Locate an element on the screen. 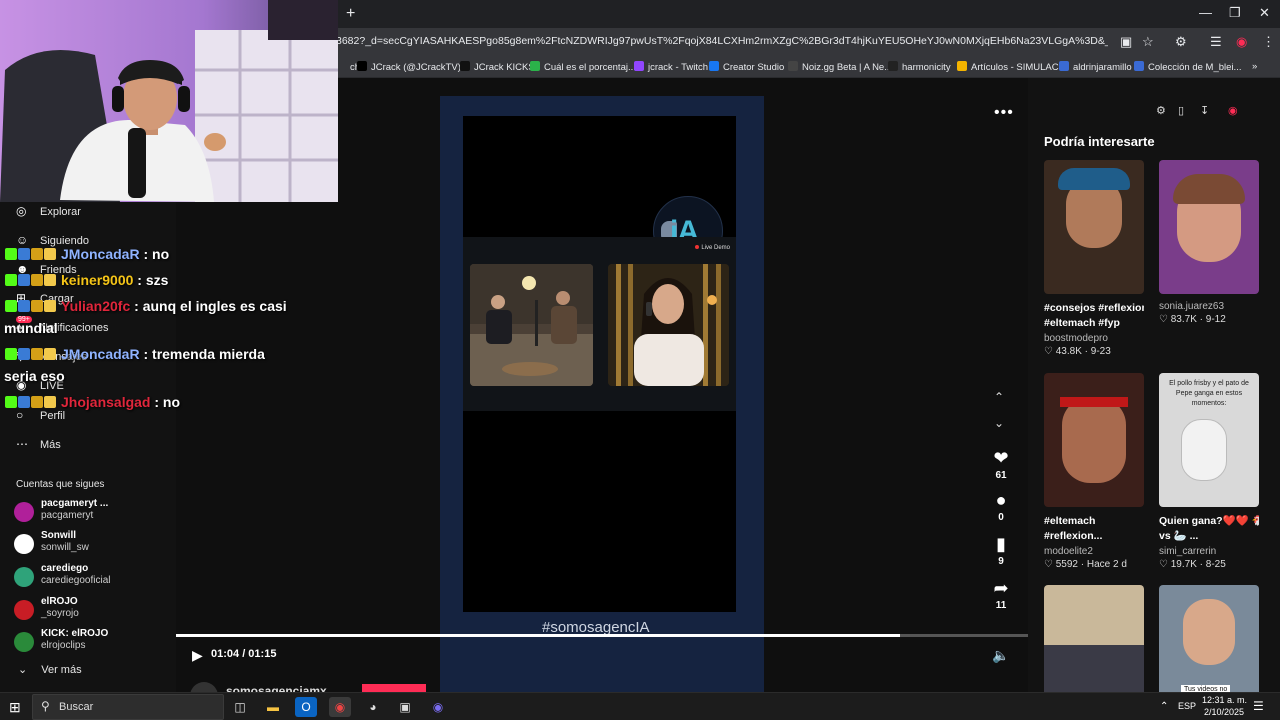 Image resolution: width=1280 pixels, height=720 pixels. task-view-icon: ◫ is located at coordinates (240, 707).